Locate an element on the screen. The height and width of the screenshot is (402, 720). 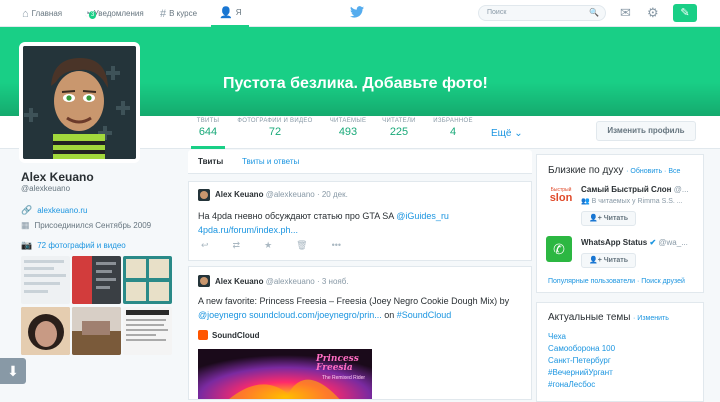
article-thumbnail-image is located at coordinates (147, 325).